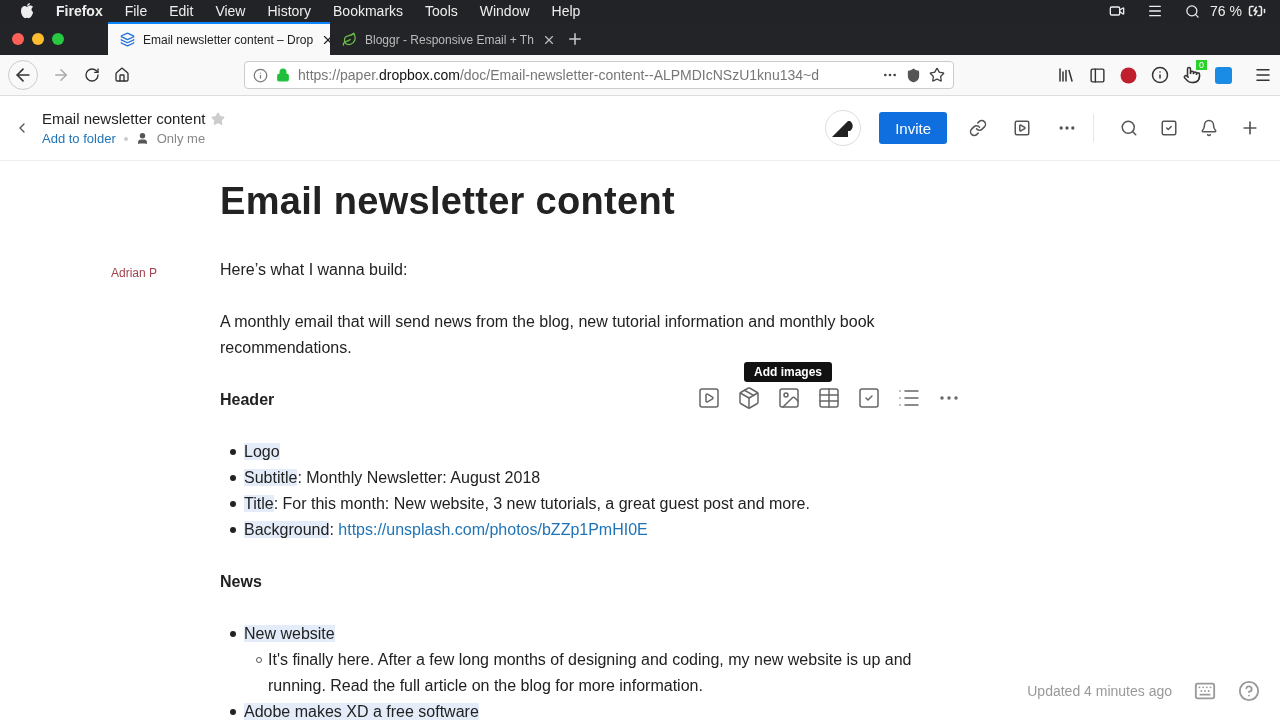 Image resolution: width=1280 pixels, height=720 pixels. Describe the element at coordinates (829, 398) in the screenshot. I see `table-icon` at that location.